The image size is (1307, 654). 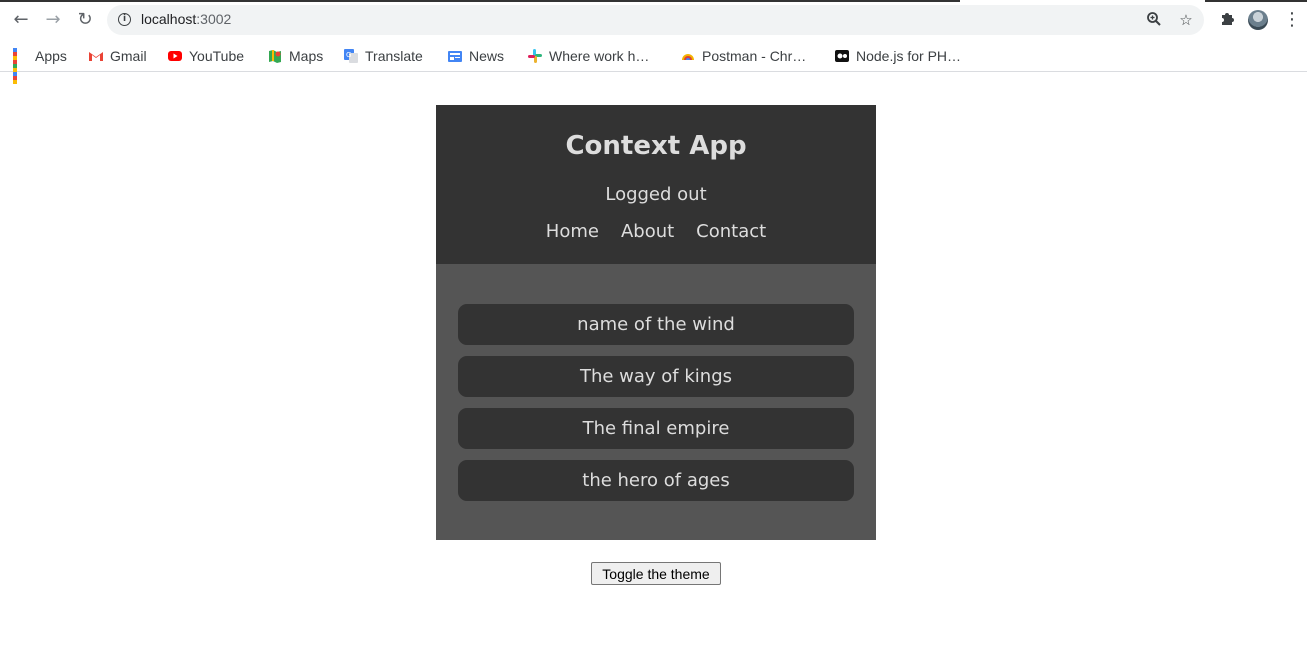 What do you see at coordinates (124, 19) in the screenshot?
I see `info-icon: i` at bounding box center [124, 19].